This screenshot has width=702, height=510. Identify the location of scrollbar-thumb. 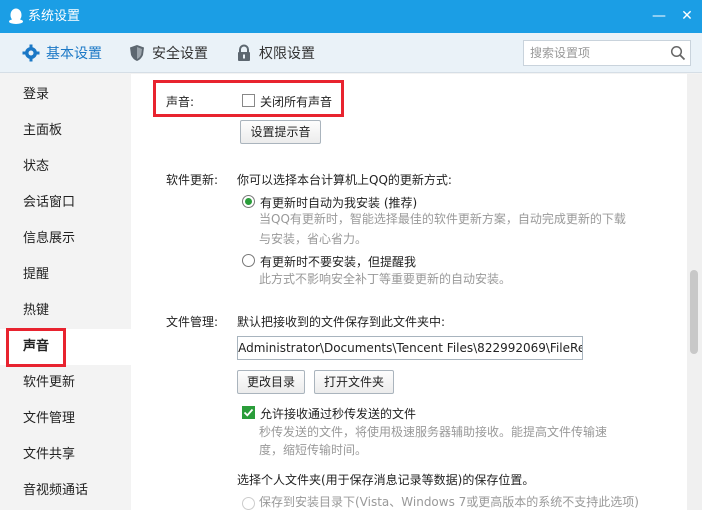
(694, 312).